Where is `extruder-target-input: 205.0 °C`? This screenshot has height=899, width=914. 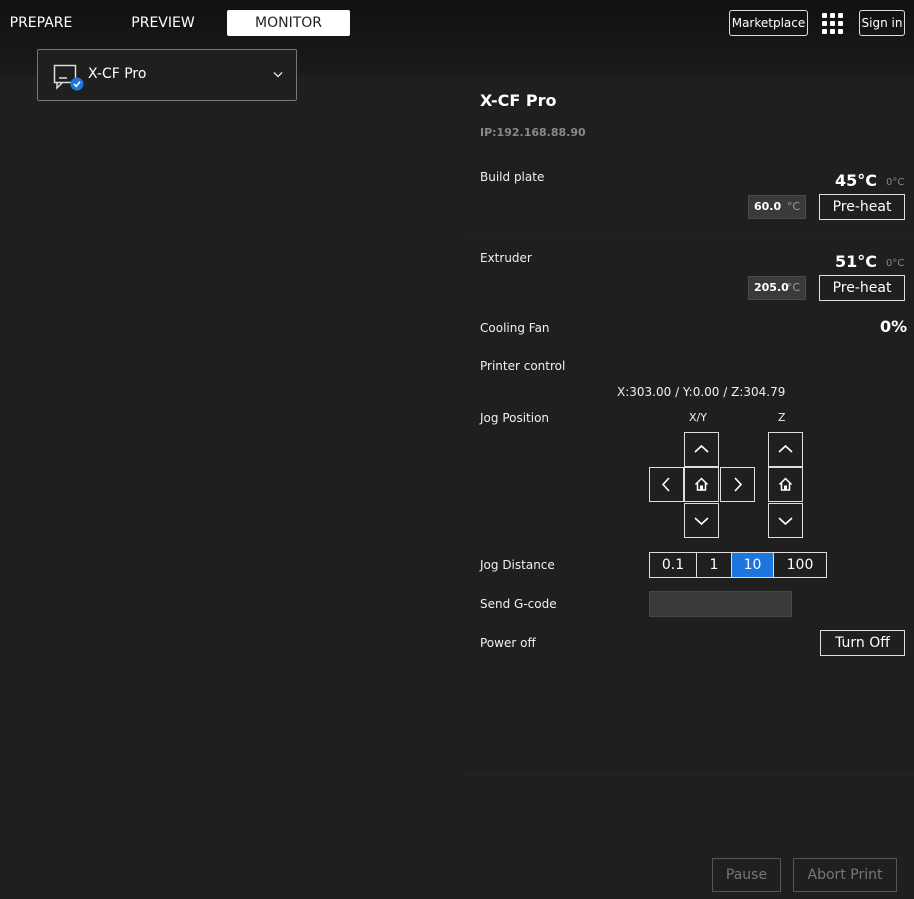 extruder-target-input: 205.0 °C is located at coordinates (777, 288).